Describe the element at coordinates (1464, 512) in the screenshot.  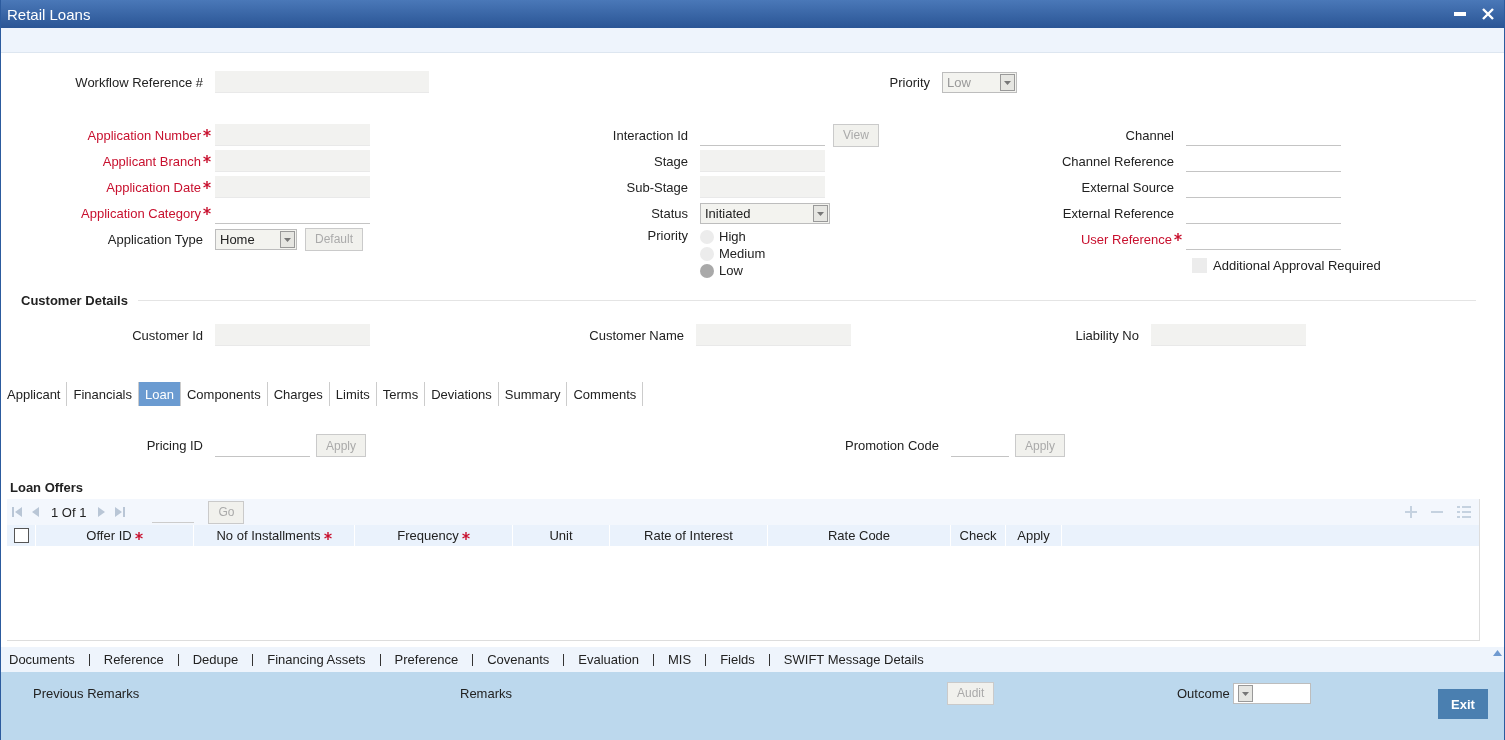
I see `list-icon` at that location.